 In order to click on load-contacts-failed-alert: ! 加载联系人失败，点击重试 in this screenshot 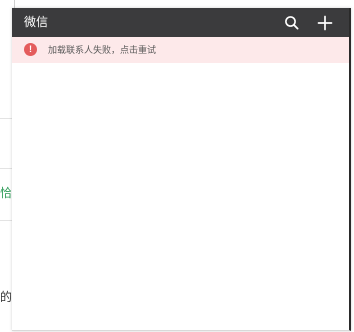, I will do `click(180, 50)`.